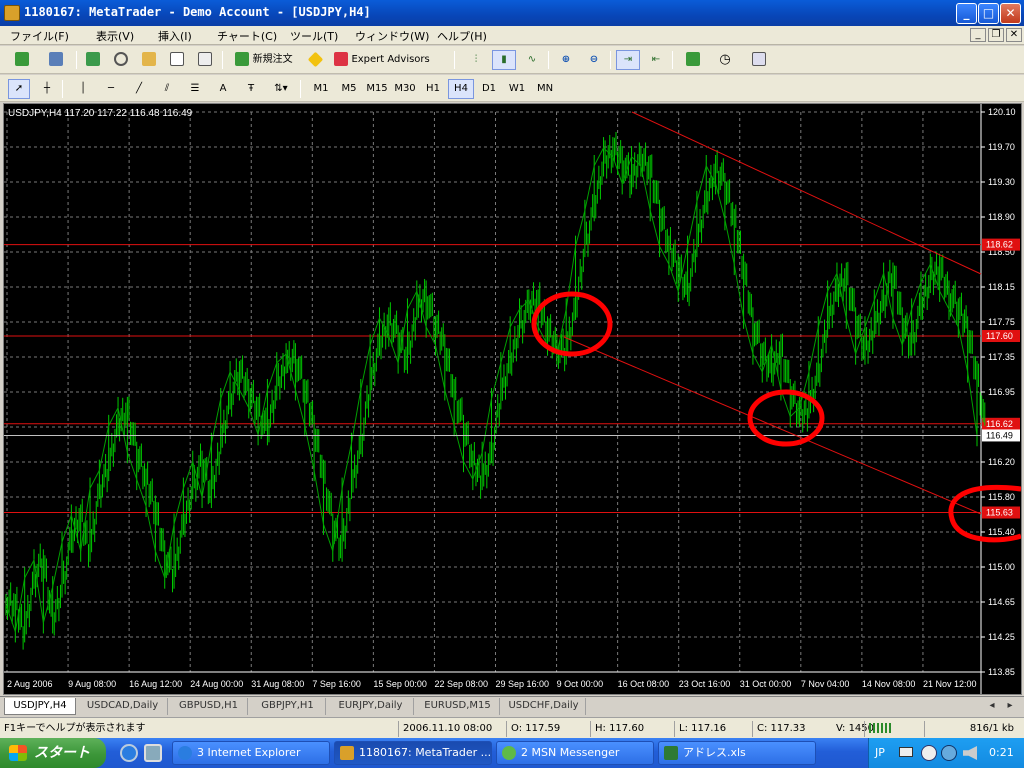 This screenshot has height=768, width=1024. I want to click on x-tick-label: 2 Aug 2006, so click(30, 684).